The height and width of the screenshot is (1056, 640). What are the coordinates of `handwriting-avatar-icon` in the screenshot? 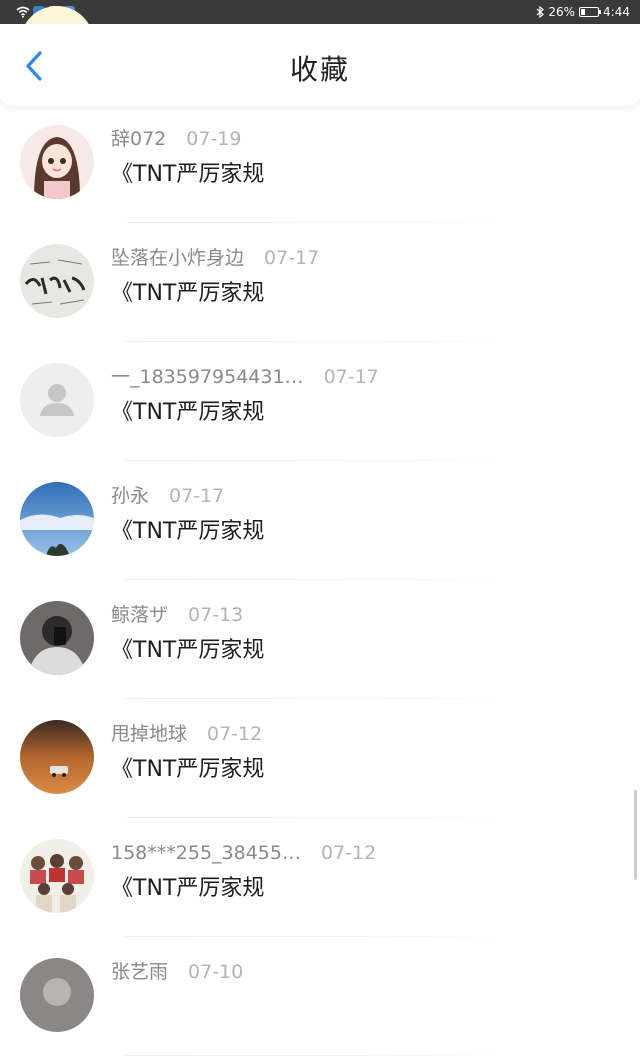 It's located at (57, 281).